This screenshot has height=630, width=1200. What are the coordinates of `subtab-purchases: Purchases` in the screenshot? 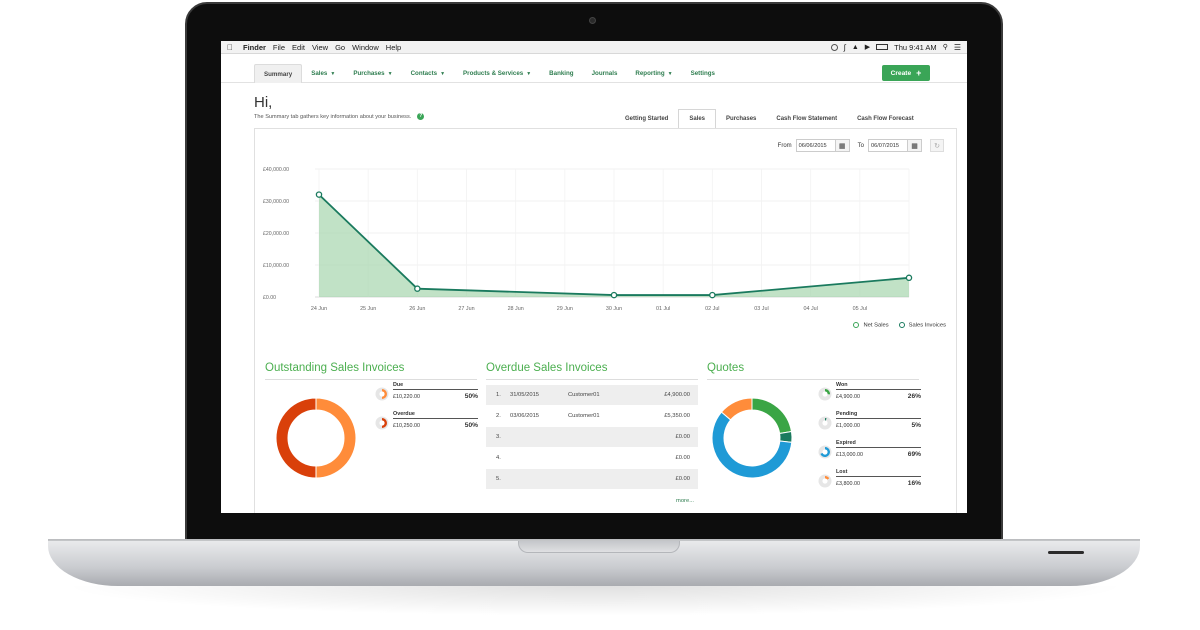 It's located at (741, 119).